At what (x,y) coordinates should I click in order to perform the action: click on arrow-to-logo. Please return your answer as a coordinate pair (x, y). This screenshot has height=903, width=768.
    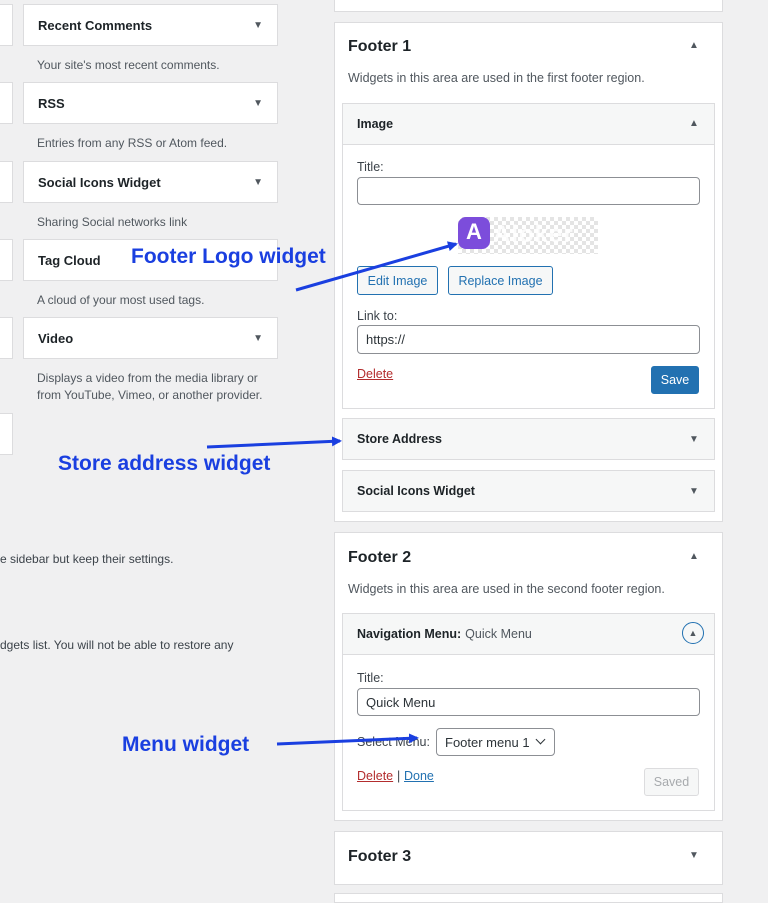
    Looking at the image, I should click on (376, 266).